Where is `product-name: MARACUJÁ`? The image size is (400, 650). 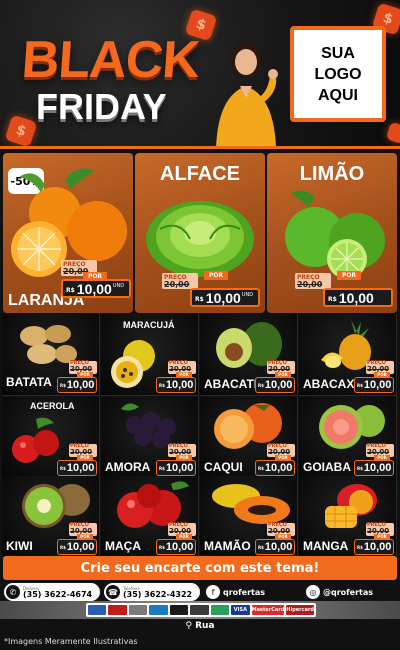
product-name: MARACUJÁ is located at coordinates (149, 325).